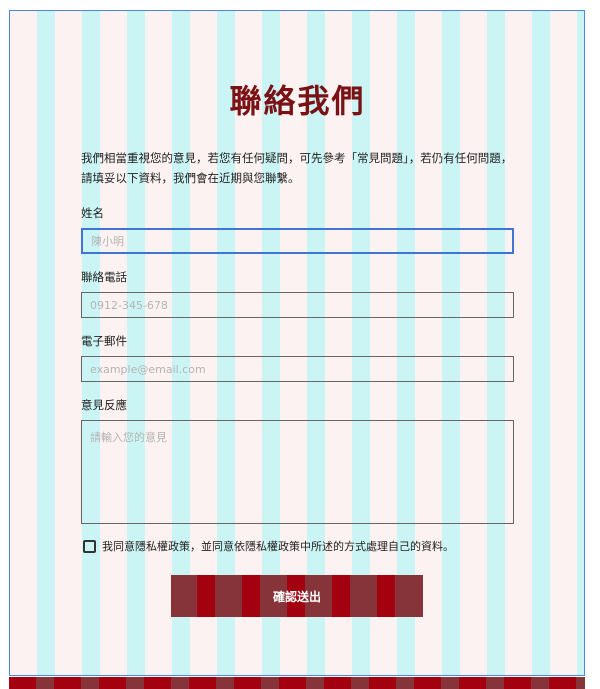  What do you see at coordinates (297, 241) in the screenshot?
I see `name-input` at bounding box center [297, 241].